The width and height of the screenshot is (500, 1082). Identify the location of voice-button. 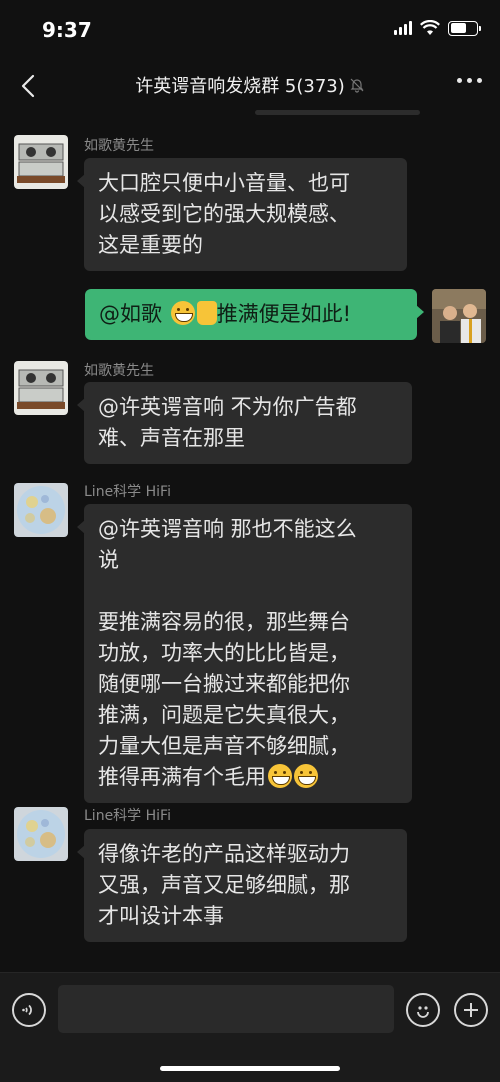
(29, 1010).